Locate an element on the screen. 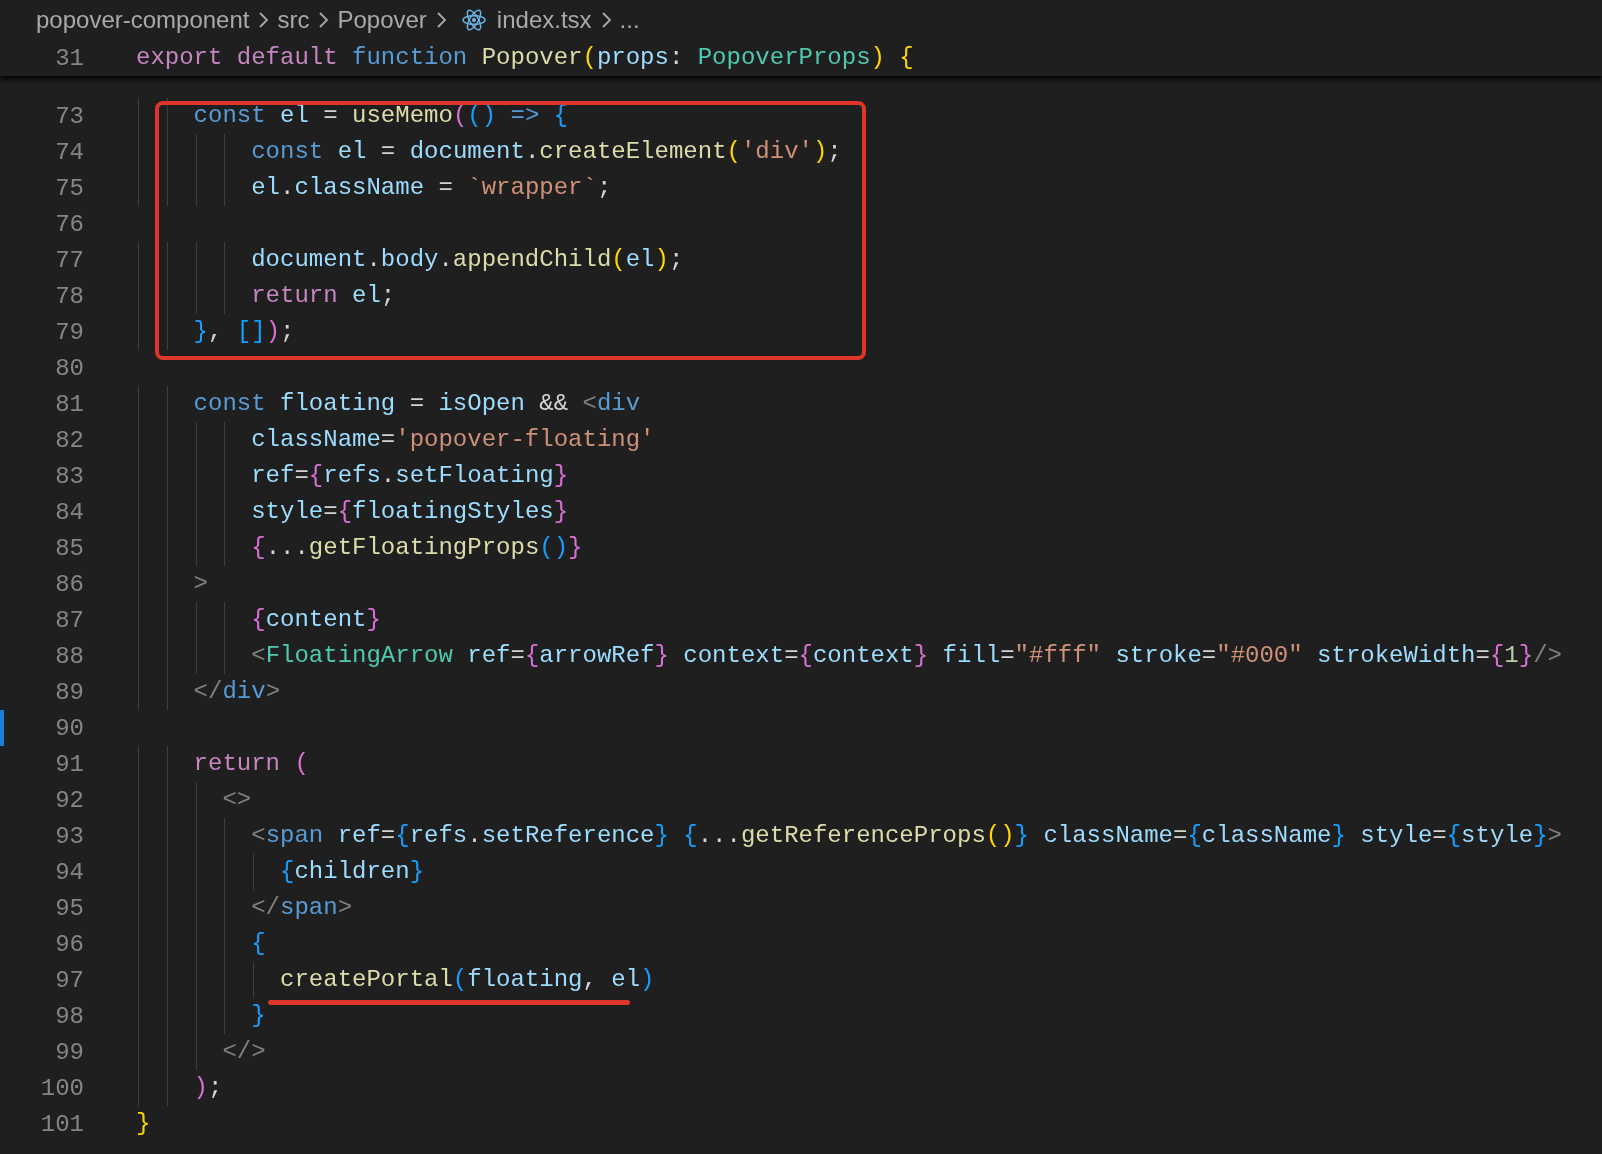 Image resolution: width=1602 pixels, height=1154 pixels. line-number: 99 is located at coordinates (69, 1052).